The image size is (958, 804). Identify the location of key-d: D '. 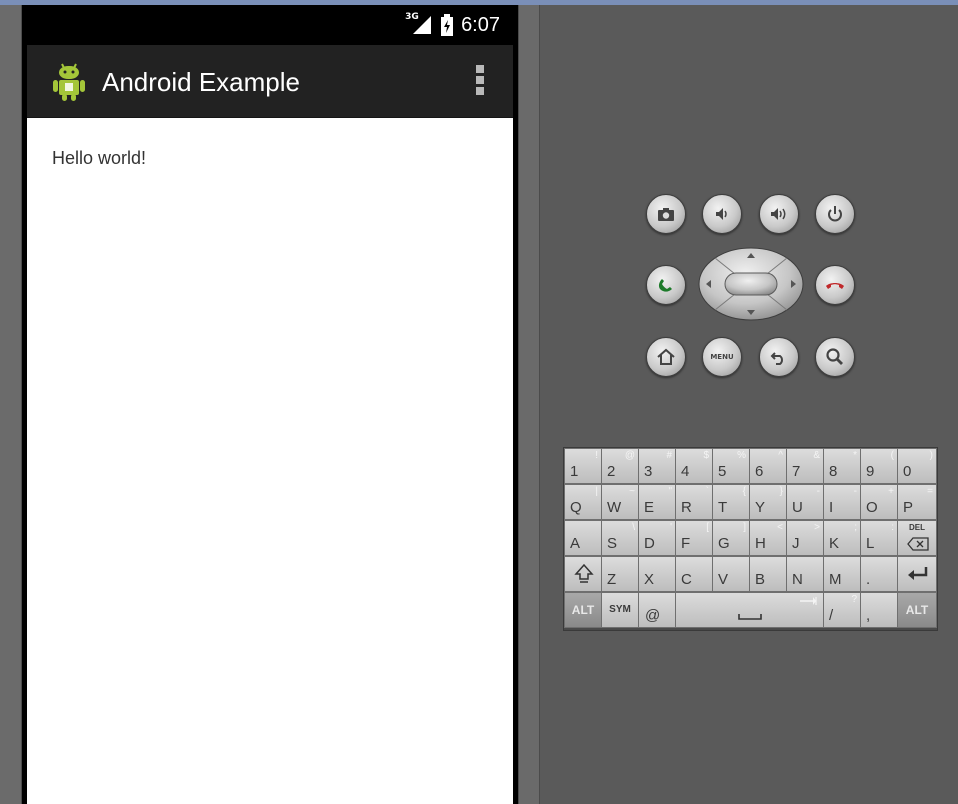
(657, 538).